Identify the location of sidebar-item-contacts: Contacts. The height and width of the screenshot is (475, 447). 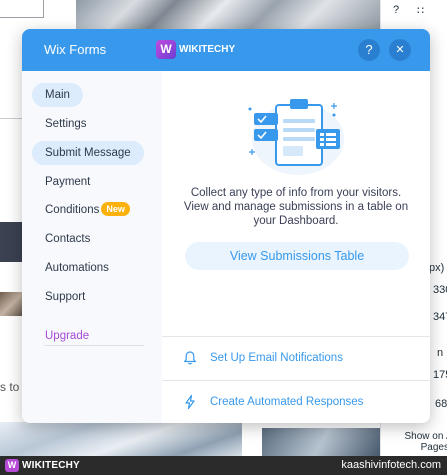
(67, 239).